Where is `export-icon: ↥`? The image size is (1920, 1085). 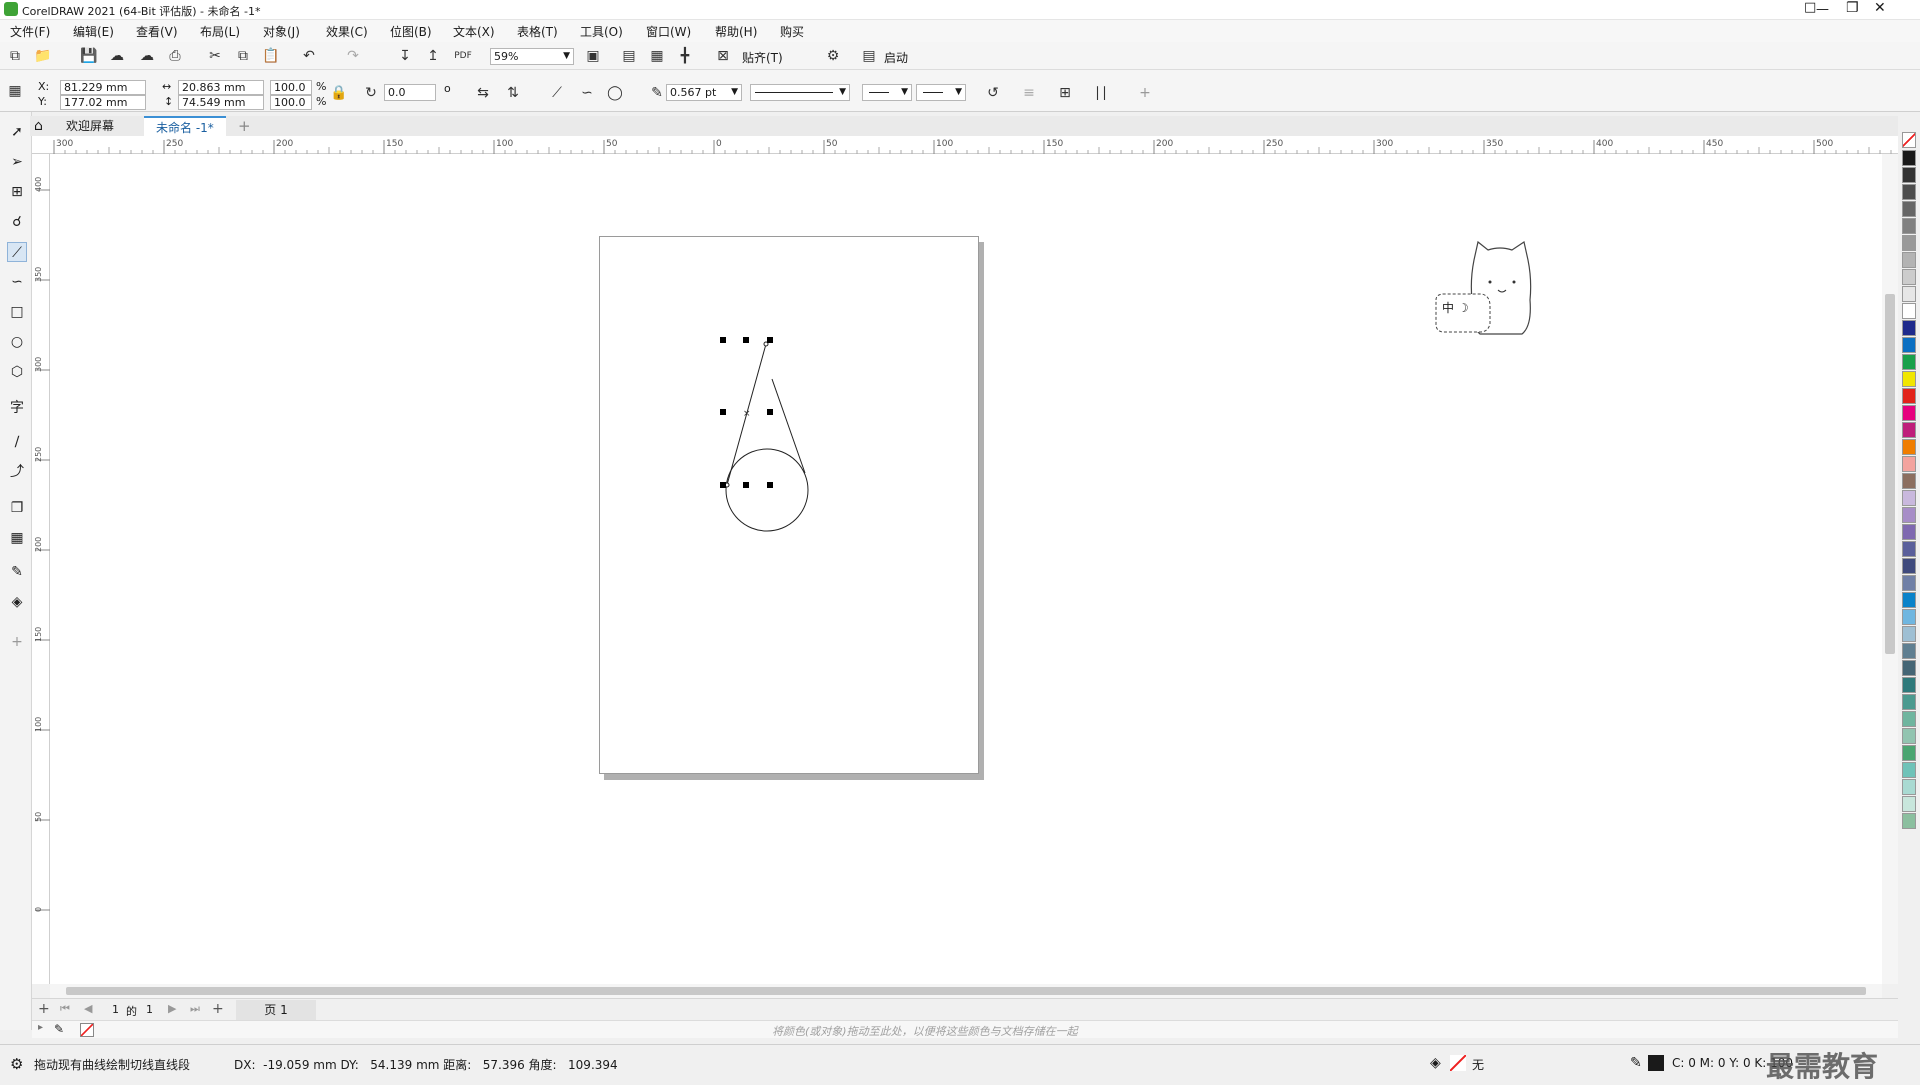 export-icon: ↥ is located at coordinates (433, 56).